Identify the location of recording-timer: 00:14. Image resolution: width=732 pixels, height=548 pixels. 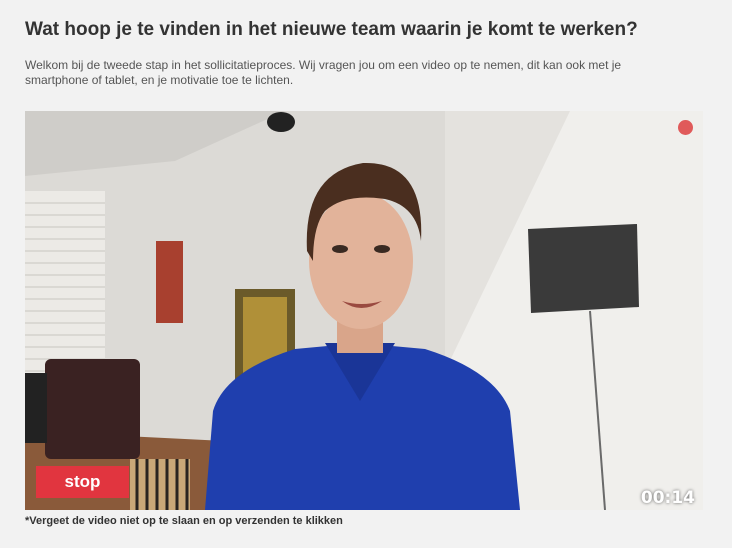
(667, 498).